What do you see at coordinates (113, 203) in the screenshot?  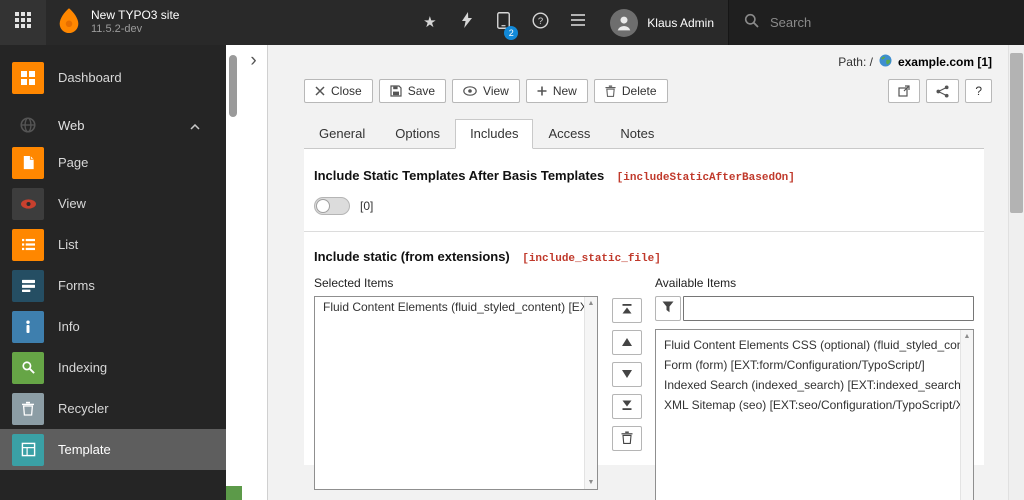 I see `sidebar-item-view: View` at bounding box center [113, 203].